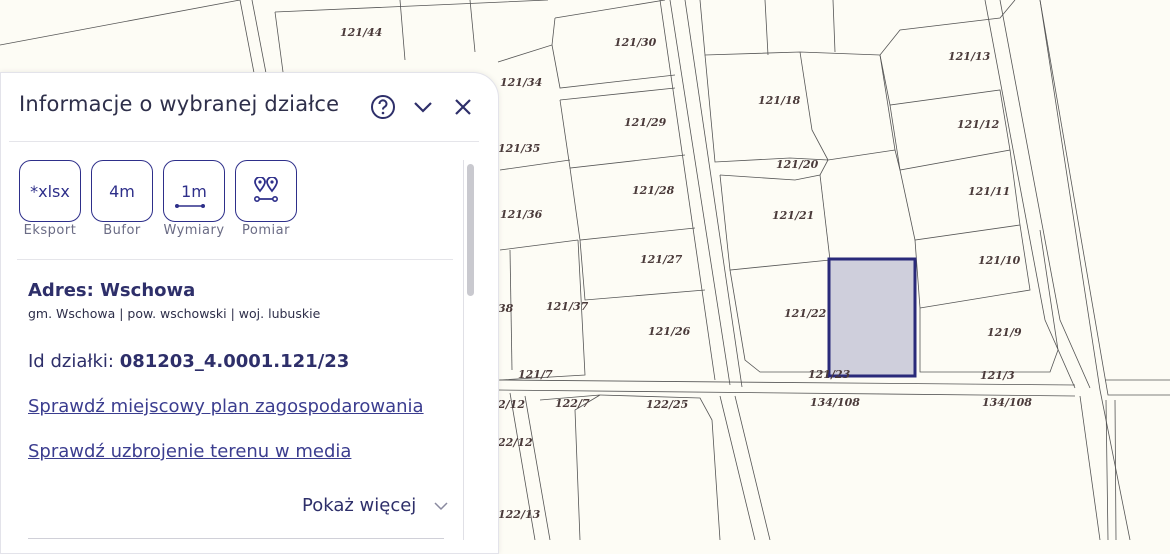 The height and width of the screenshot is (554, 1170). What do you see at coordinates (383, 107) in the screenshot?
I see `help-icon` at bounding box center [383, 107].